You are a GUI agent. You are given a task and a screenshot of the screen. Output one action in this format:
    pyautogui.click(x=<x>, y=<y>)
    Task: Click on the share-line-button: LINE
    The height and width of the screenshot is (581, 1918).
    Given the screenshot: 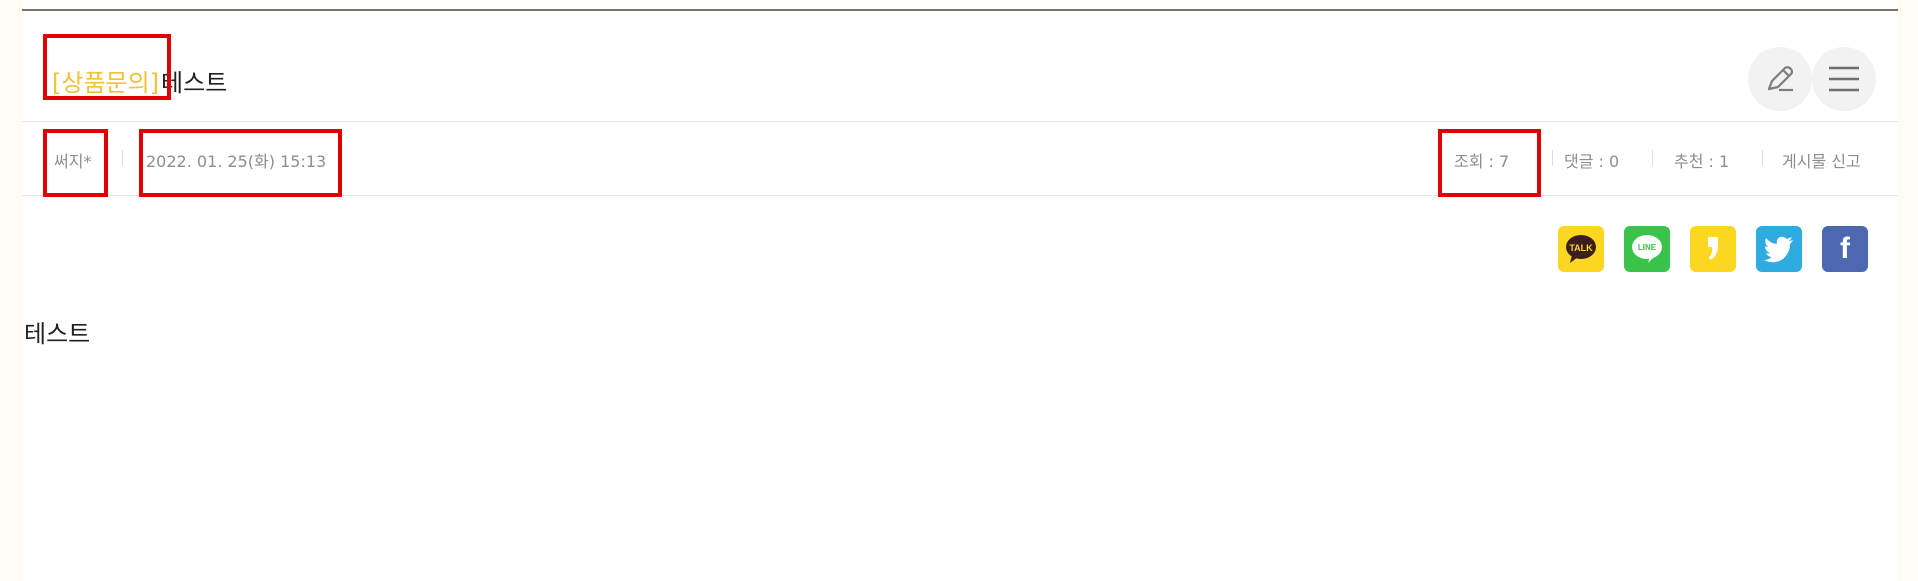 What is the action you would take?
    pyautogui.click(x=1647, y=249)
    